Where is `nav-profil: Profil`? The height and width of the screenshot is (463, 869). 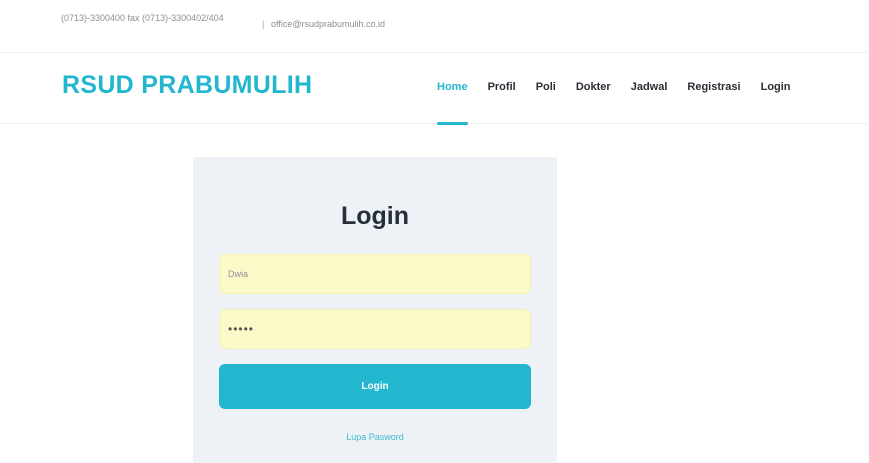 nav-profil: Profil is located at coordinates (502, 87).